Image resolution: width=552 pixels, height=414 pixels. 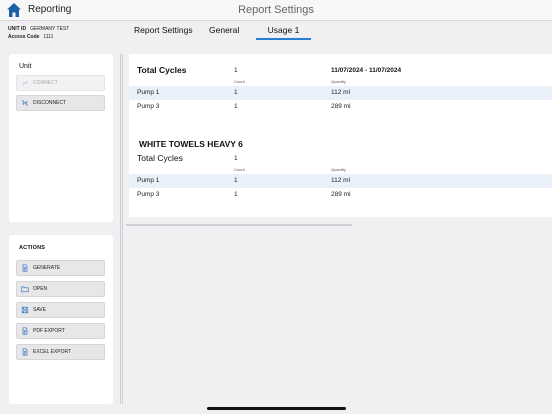 I want to click on connect-button: CONNECT, so click(x=60, y=83).